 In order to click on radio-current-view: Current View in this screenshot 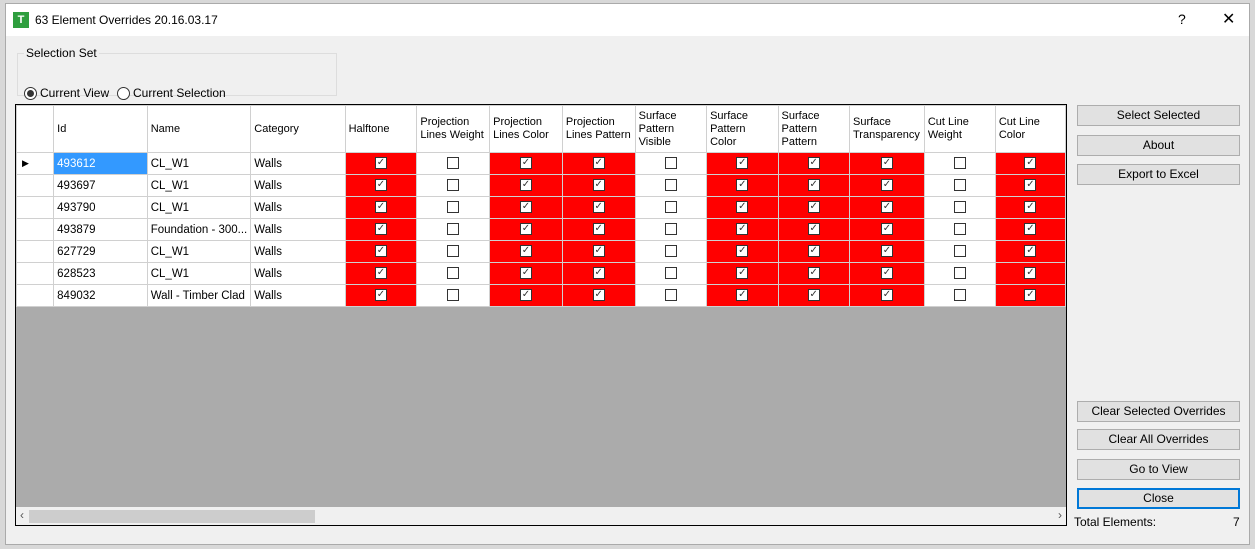, I will do `click(66, 93)`.